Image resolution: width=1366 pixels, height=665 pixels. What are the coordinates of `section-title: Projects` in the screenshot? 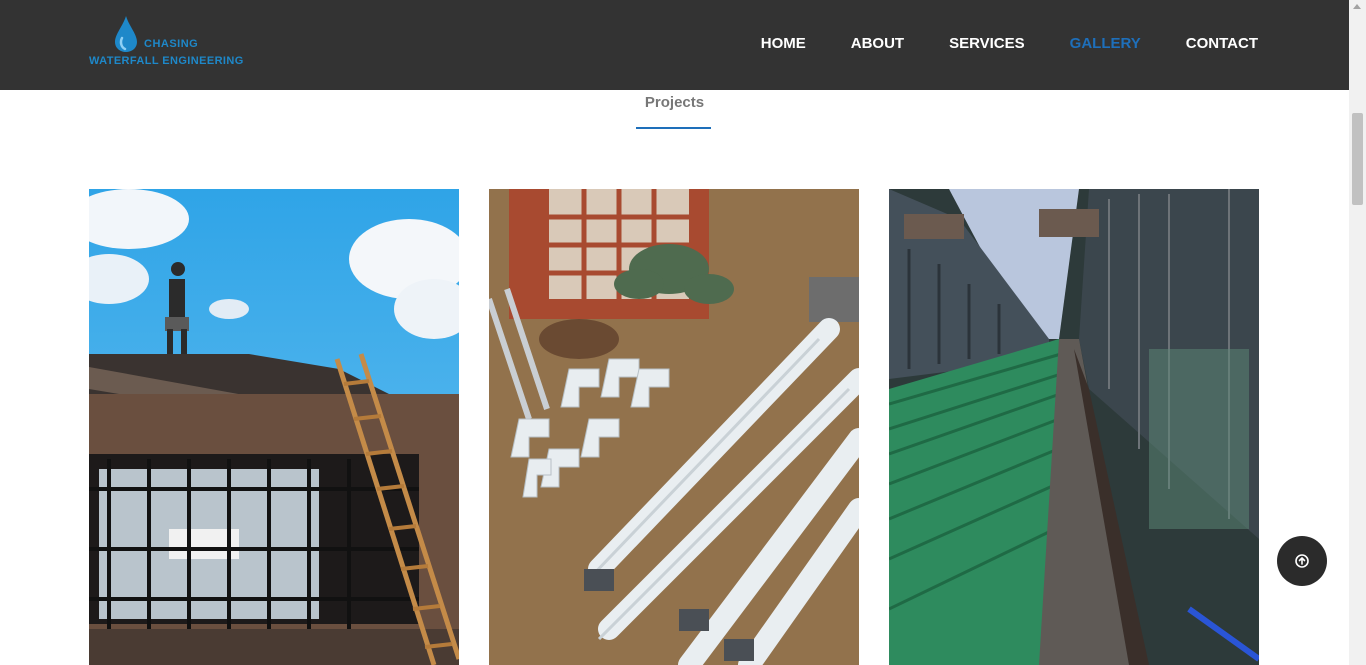 It's located at (674, 102).